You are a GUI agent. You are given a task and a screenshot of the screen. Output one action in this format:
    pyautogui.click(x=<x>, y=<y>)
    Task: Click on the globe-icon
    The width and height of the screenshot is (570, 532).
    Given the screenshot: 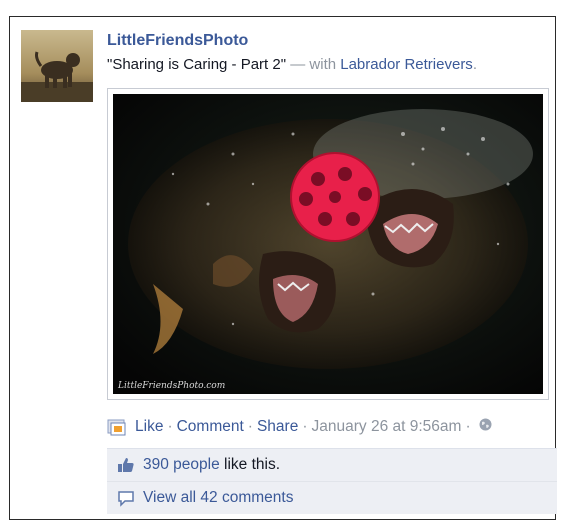 What is the action you would take?
    pyautogui.click(x=485, y=427)
    